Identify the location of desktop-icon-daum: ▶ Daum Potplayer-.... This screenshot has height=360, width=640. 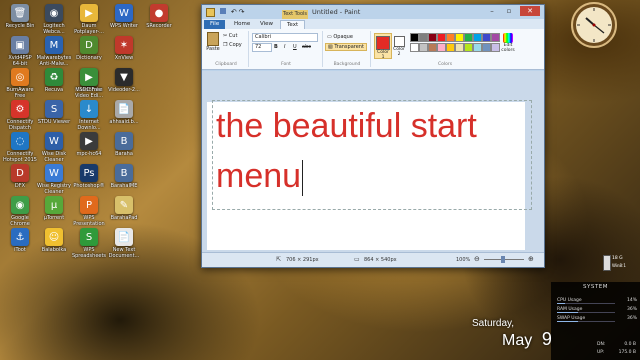
(89, 19).